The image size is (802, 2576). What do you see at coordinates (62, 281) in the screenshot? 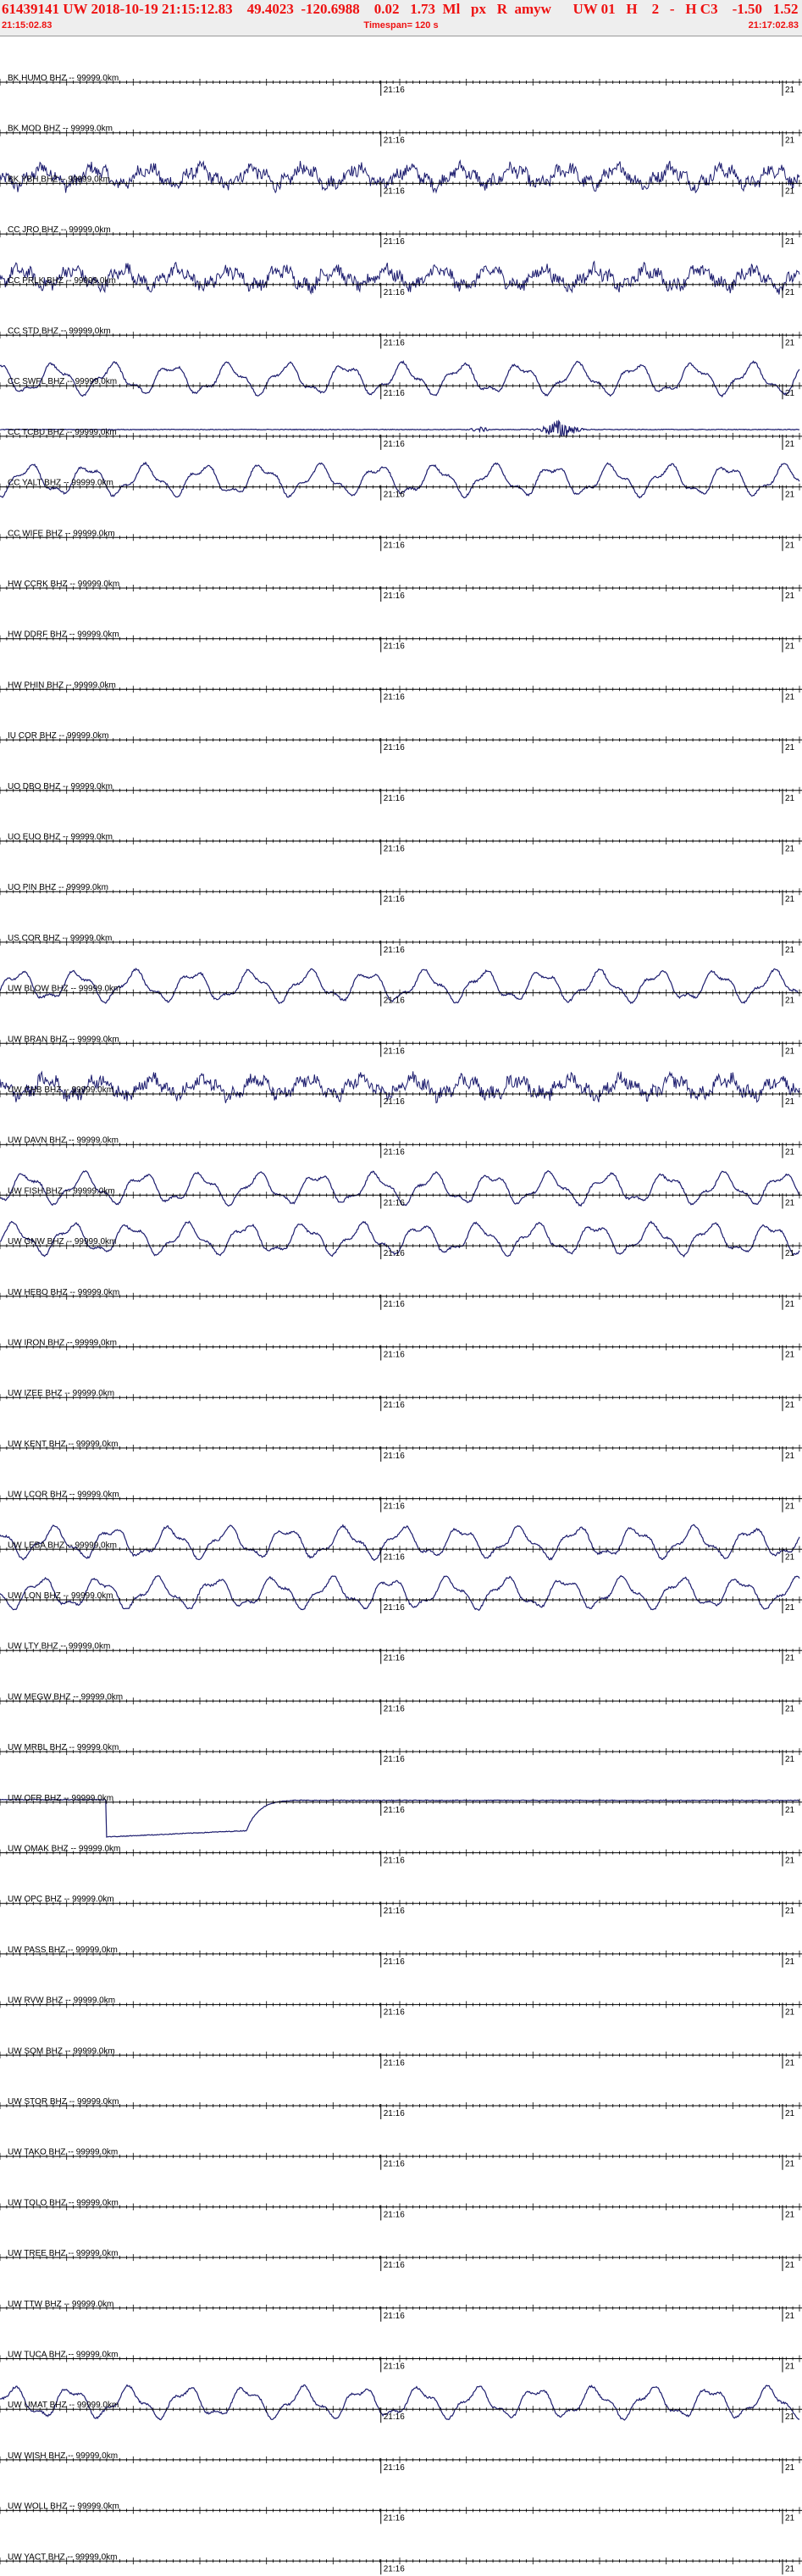
I see `station-label: CC PRLK BHZ -- 99999.0km` at bounding box center [62, 281].